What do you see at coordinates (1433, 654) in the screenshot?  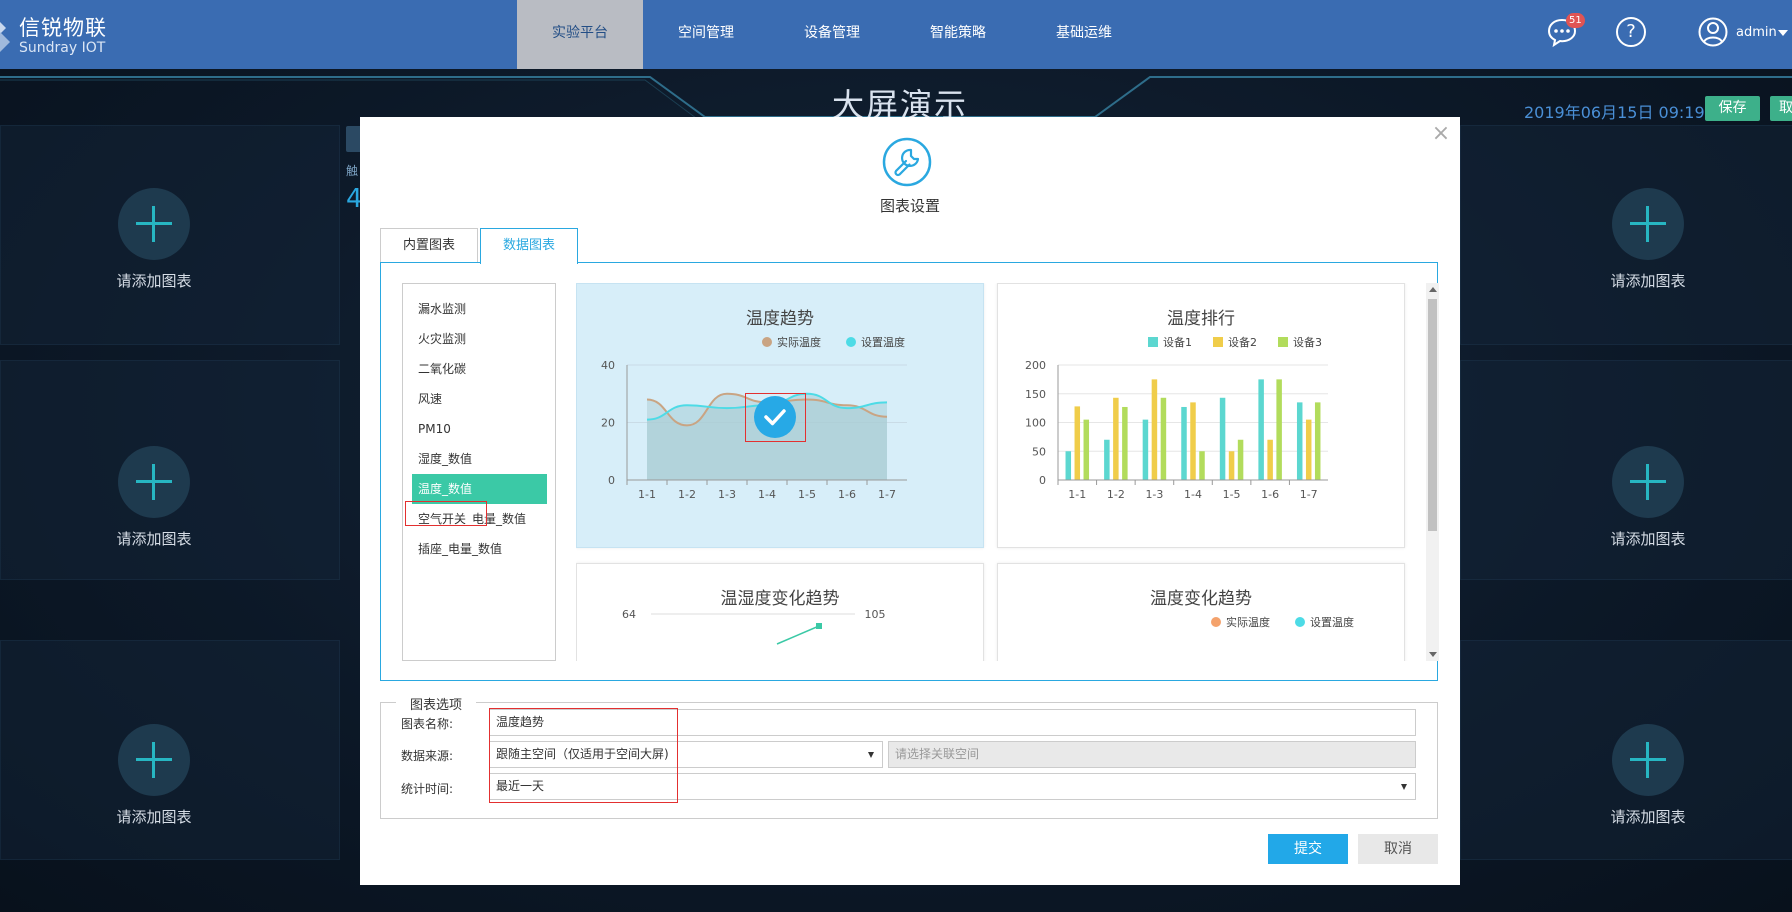 I see `scroll-down-arrow-icon` at bounding box center [1433, 654].